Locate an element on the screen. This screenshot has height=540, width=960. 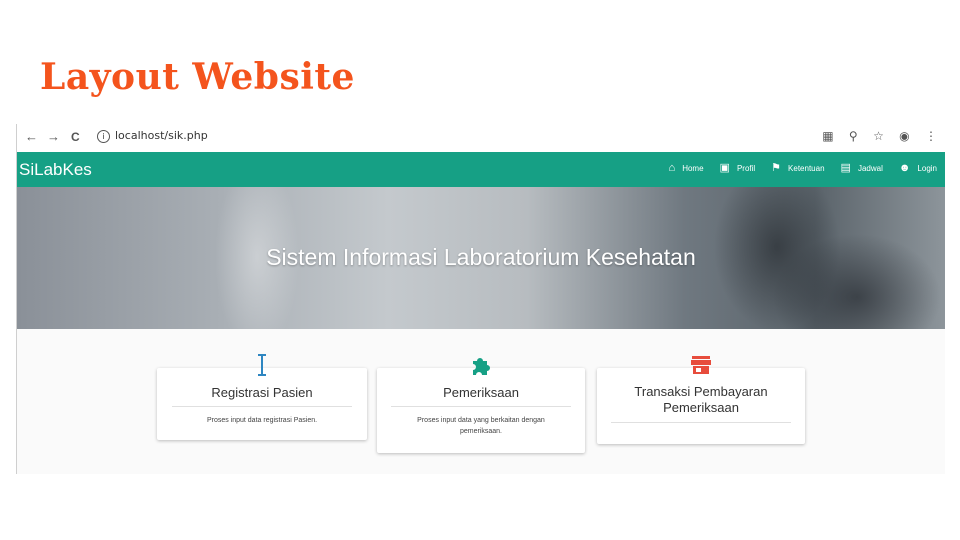
browser-actions: ▦ ⚲ ☆ ◉ ⋮ is located at coordinates (873, 136).